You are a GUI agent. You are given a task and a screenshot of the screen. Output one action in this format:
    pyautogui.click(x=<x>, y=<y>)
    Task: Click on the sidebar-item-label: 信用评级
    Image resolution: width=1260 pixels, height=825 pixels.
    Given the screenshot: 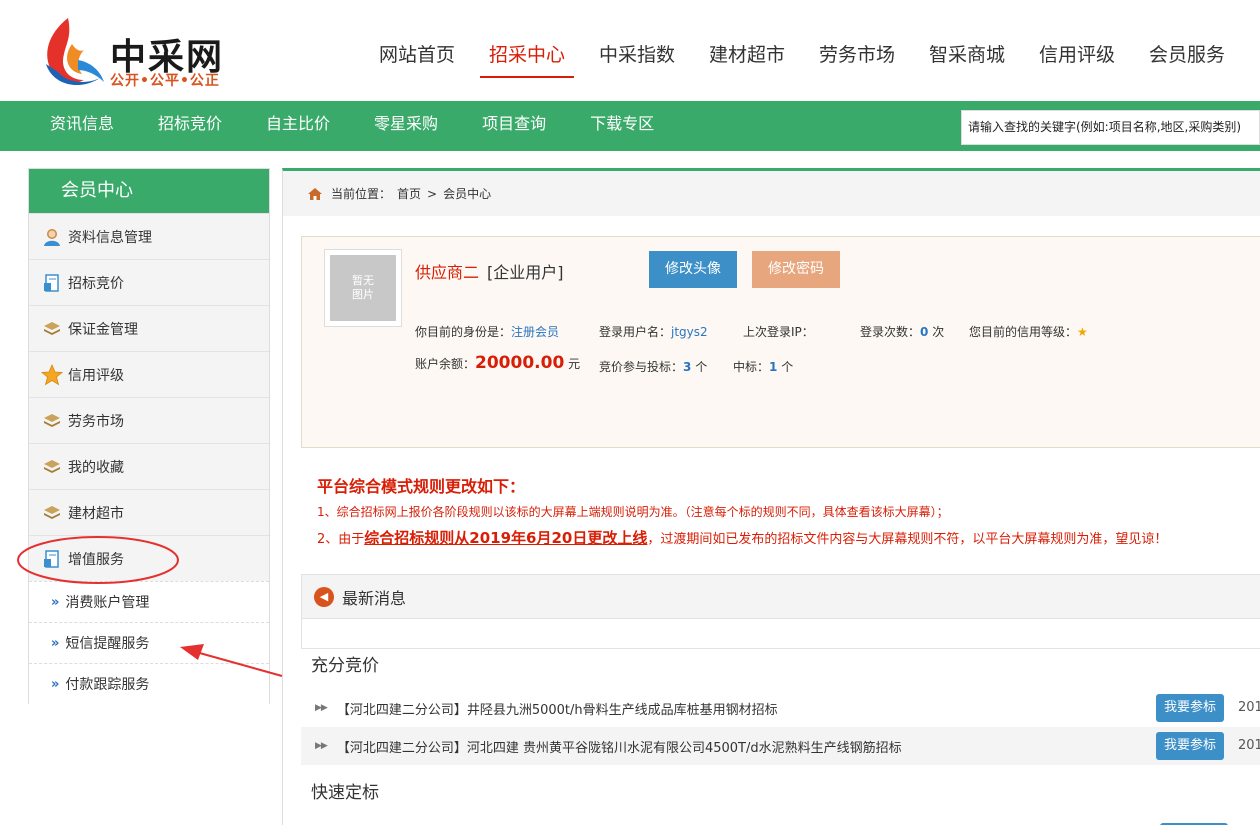 What is the action you would take?
    pyautogui.click(x=96, y=375)
    